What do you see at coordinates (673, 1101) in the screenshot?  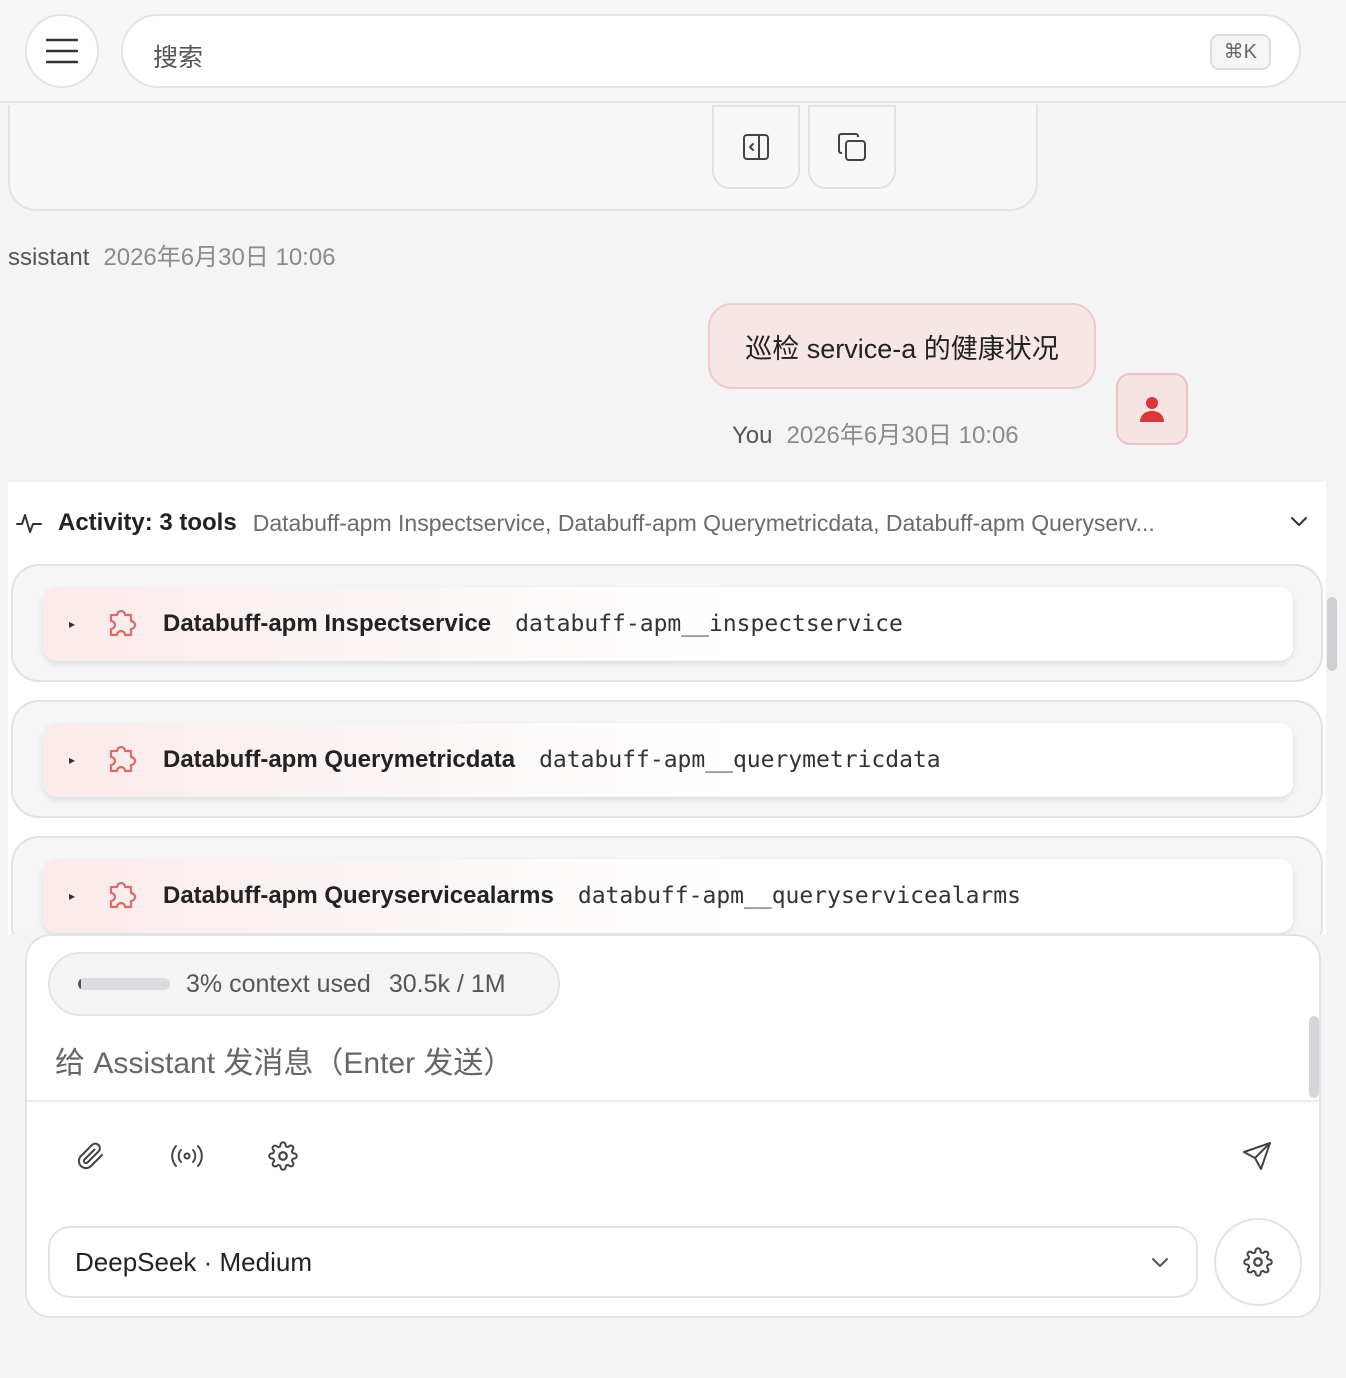 I see `composer-divider` at bounding box center [673, 1101].